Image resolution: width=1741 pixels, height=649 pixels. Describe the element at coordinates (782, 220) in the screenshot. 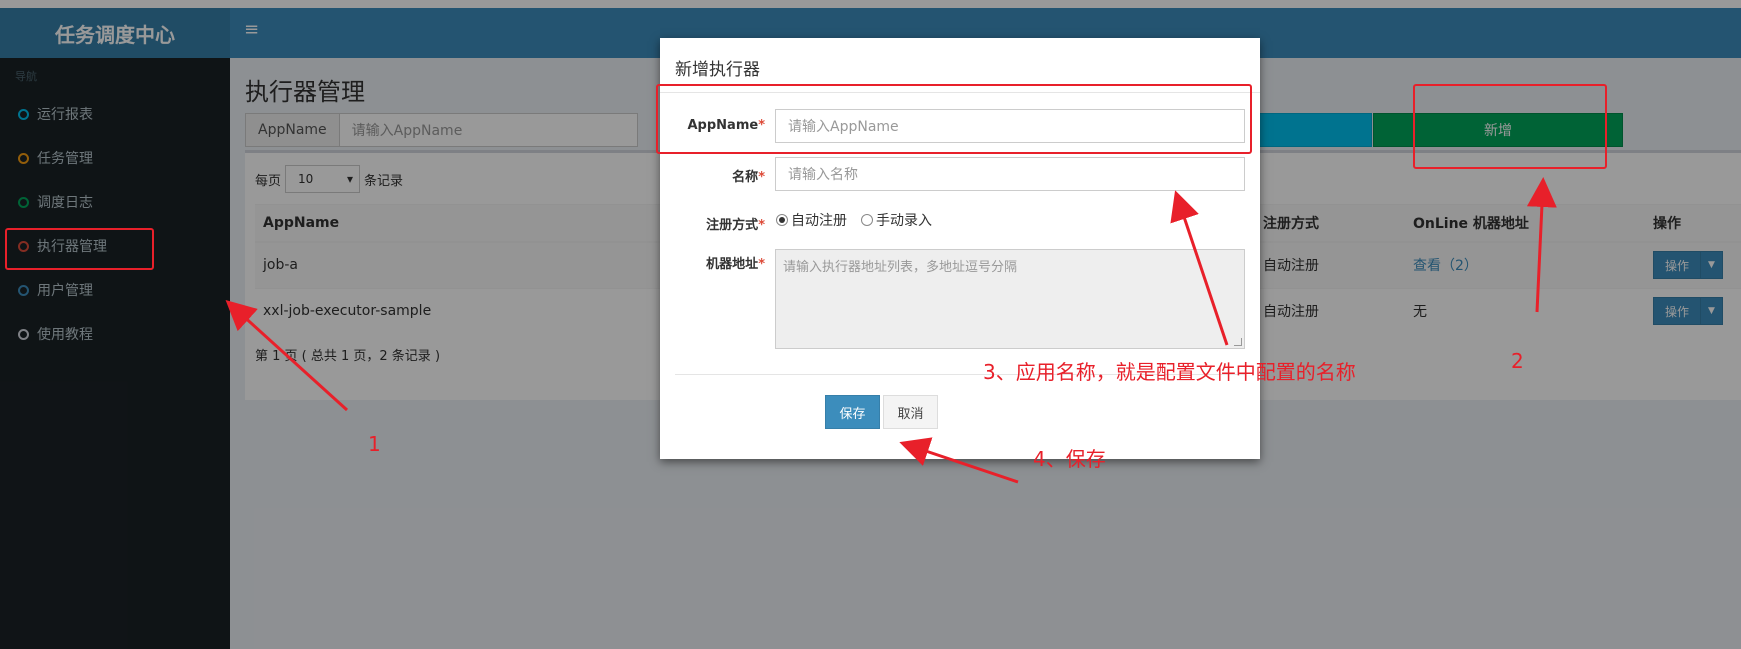

I see `radio-auto` at that location.